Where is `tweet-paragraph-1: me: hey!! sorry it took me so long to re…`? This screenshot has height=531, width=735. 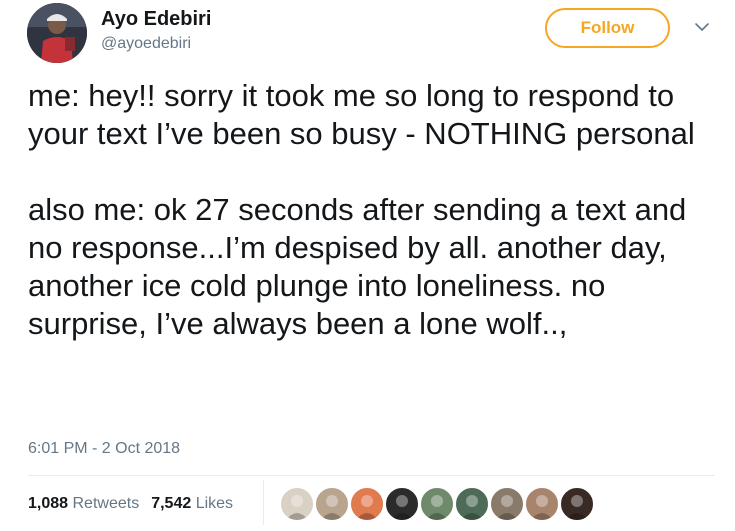
tweet-paragraph-1: me: hey!! sorry it took me so long to re… is located at coordinates (361, 114).